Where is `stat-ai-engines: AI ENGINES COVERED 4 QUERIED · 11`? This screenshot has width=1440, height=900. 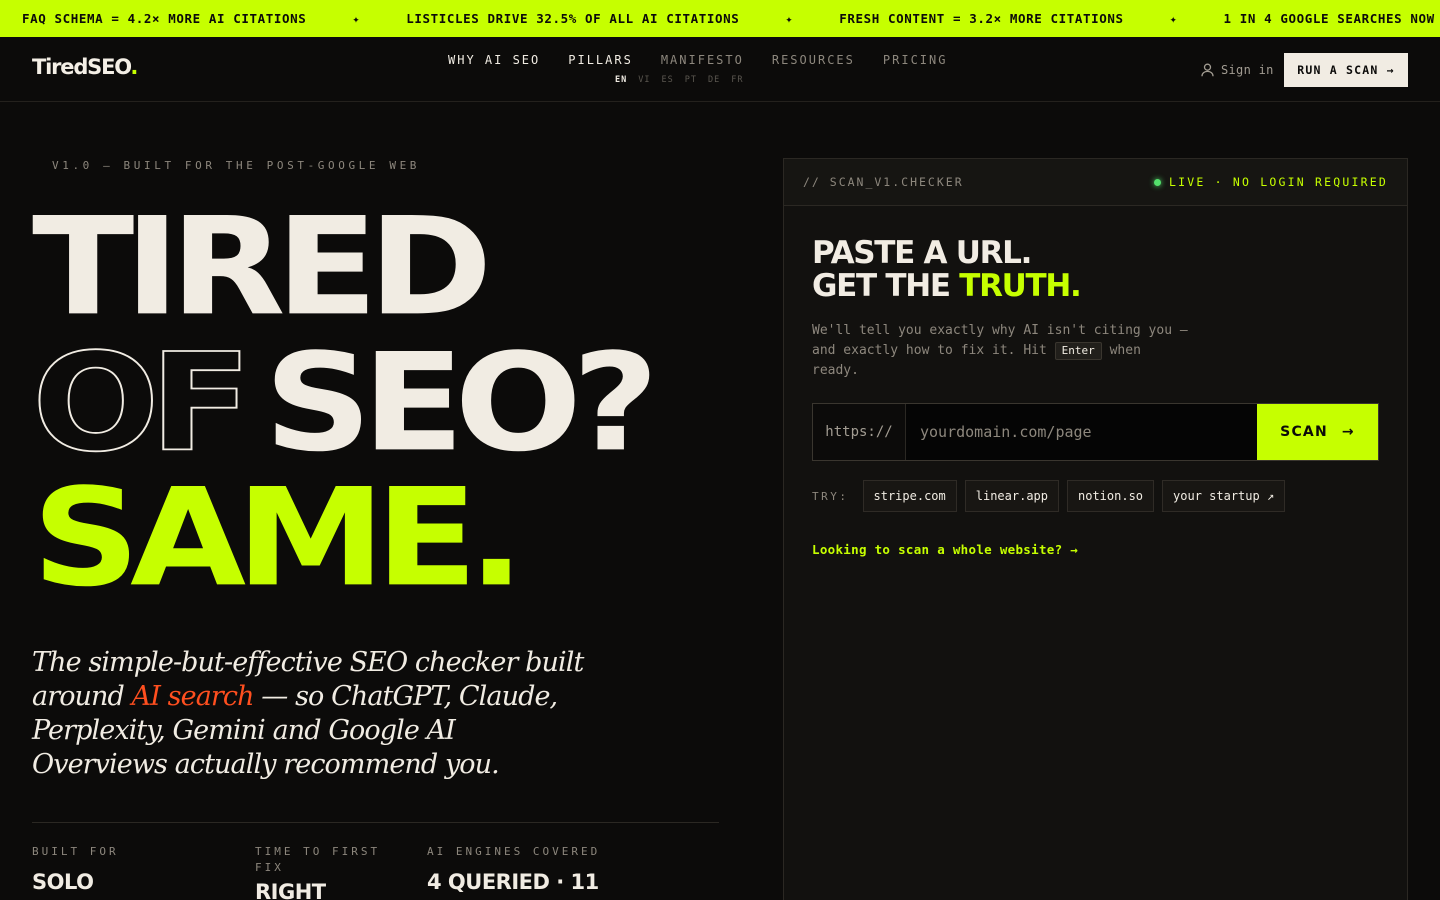
stat-ai-engines: AI ENGINES COVERED 4 QUERIED · 11 is located at coordinates (513, 869).